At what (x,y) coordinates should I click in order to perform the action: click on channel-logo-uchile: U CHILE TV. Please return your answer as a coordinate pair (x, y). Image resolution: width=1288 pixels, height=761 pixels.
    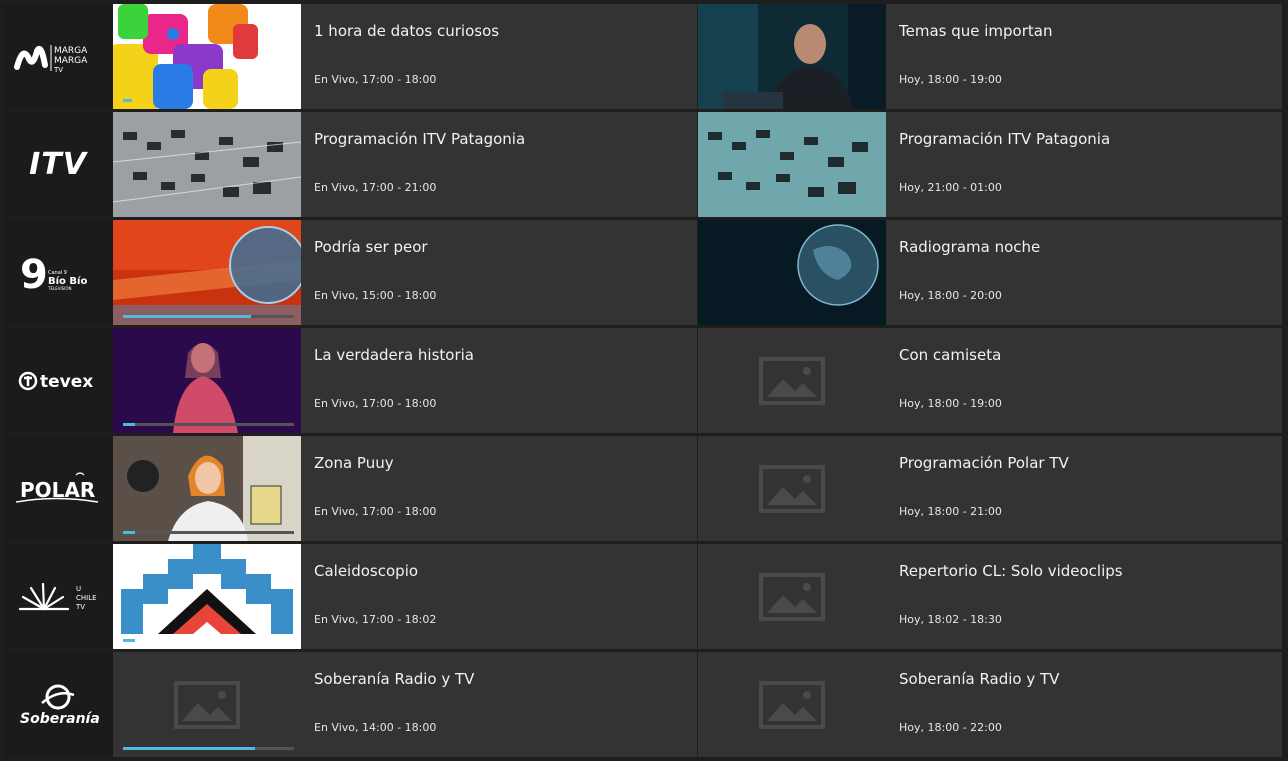
    Looking at the image, I should click on (58, 596).